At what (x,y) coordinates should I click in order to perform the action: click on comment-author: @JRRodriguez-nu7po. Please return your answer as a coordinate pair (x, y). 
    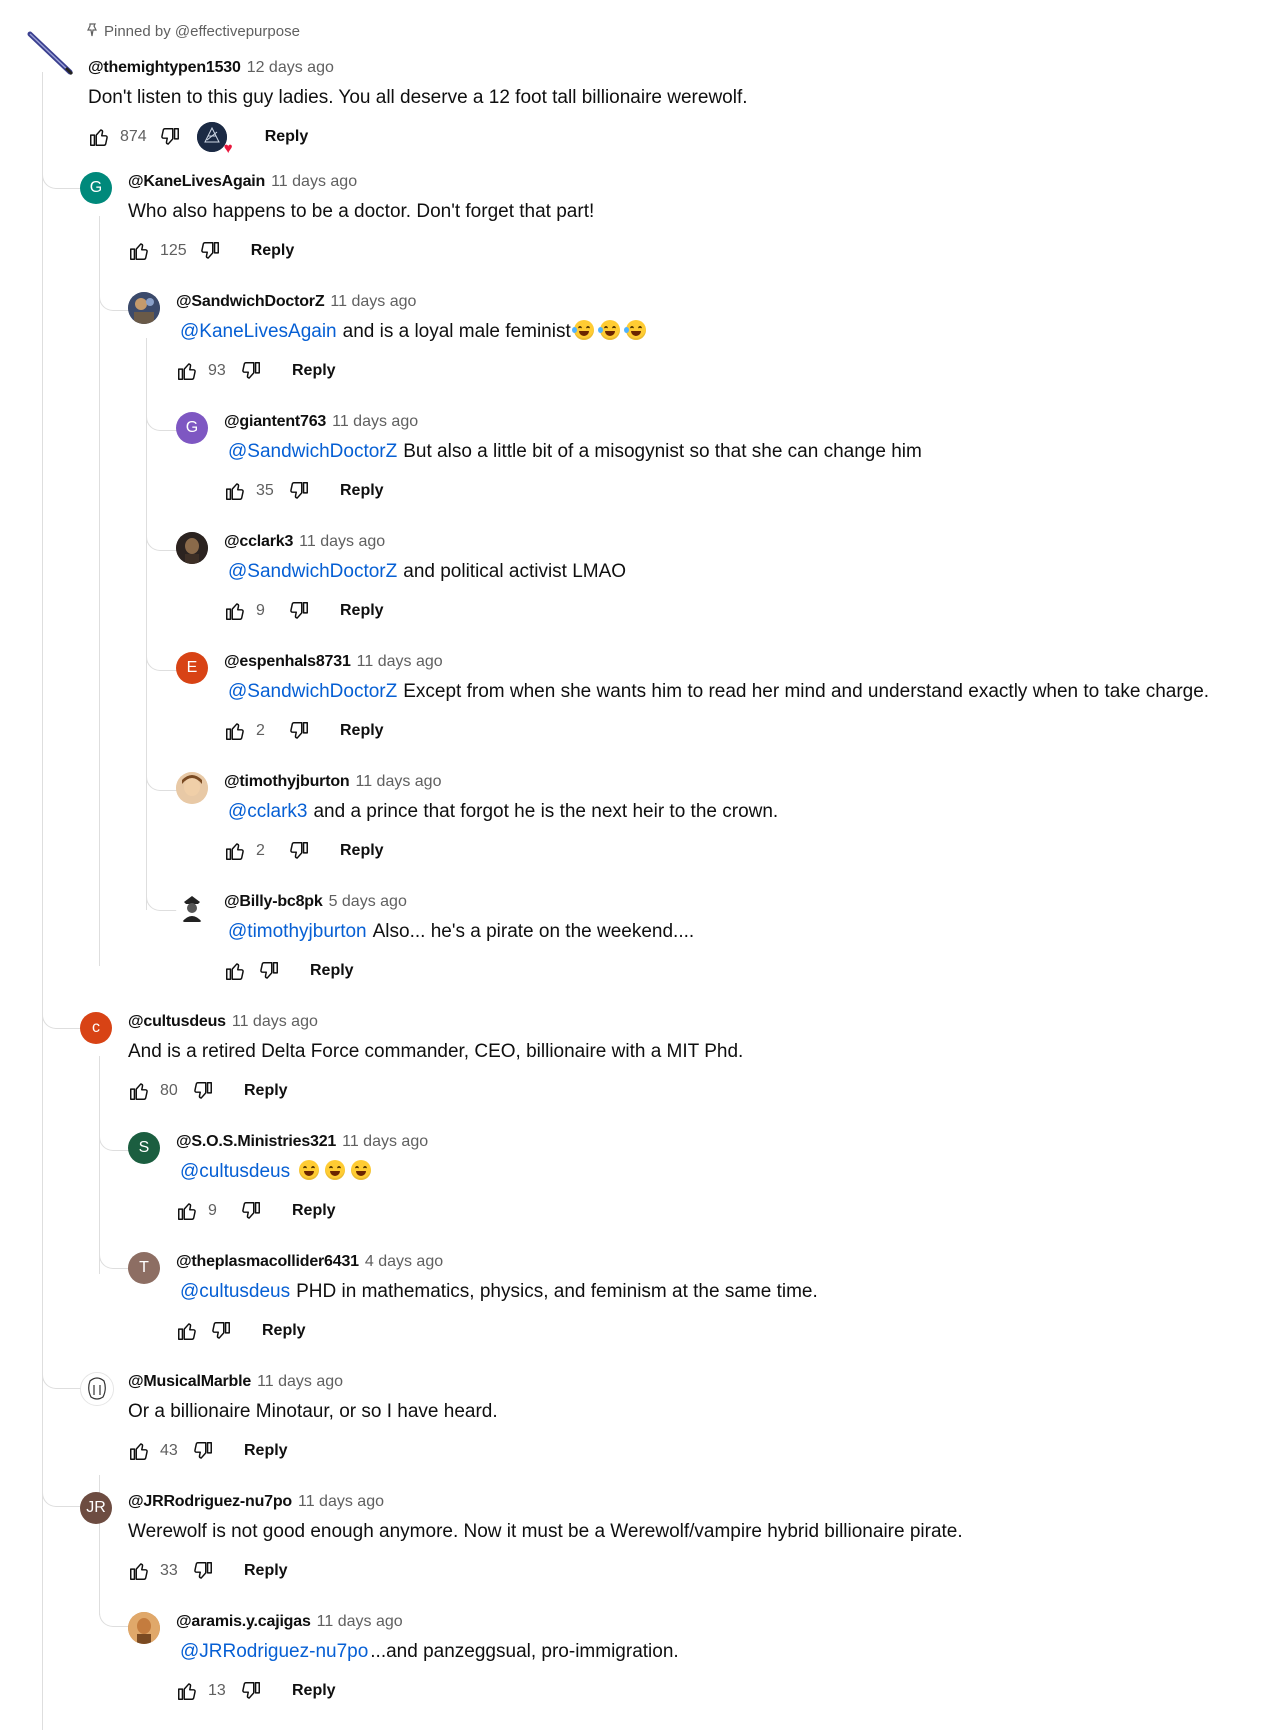
    Looking at the image, I should click on (210, 1501).